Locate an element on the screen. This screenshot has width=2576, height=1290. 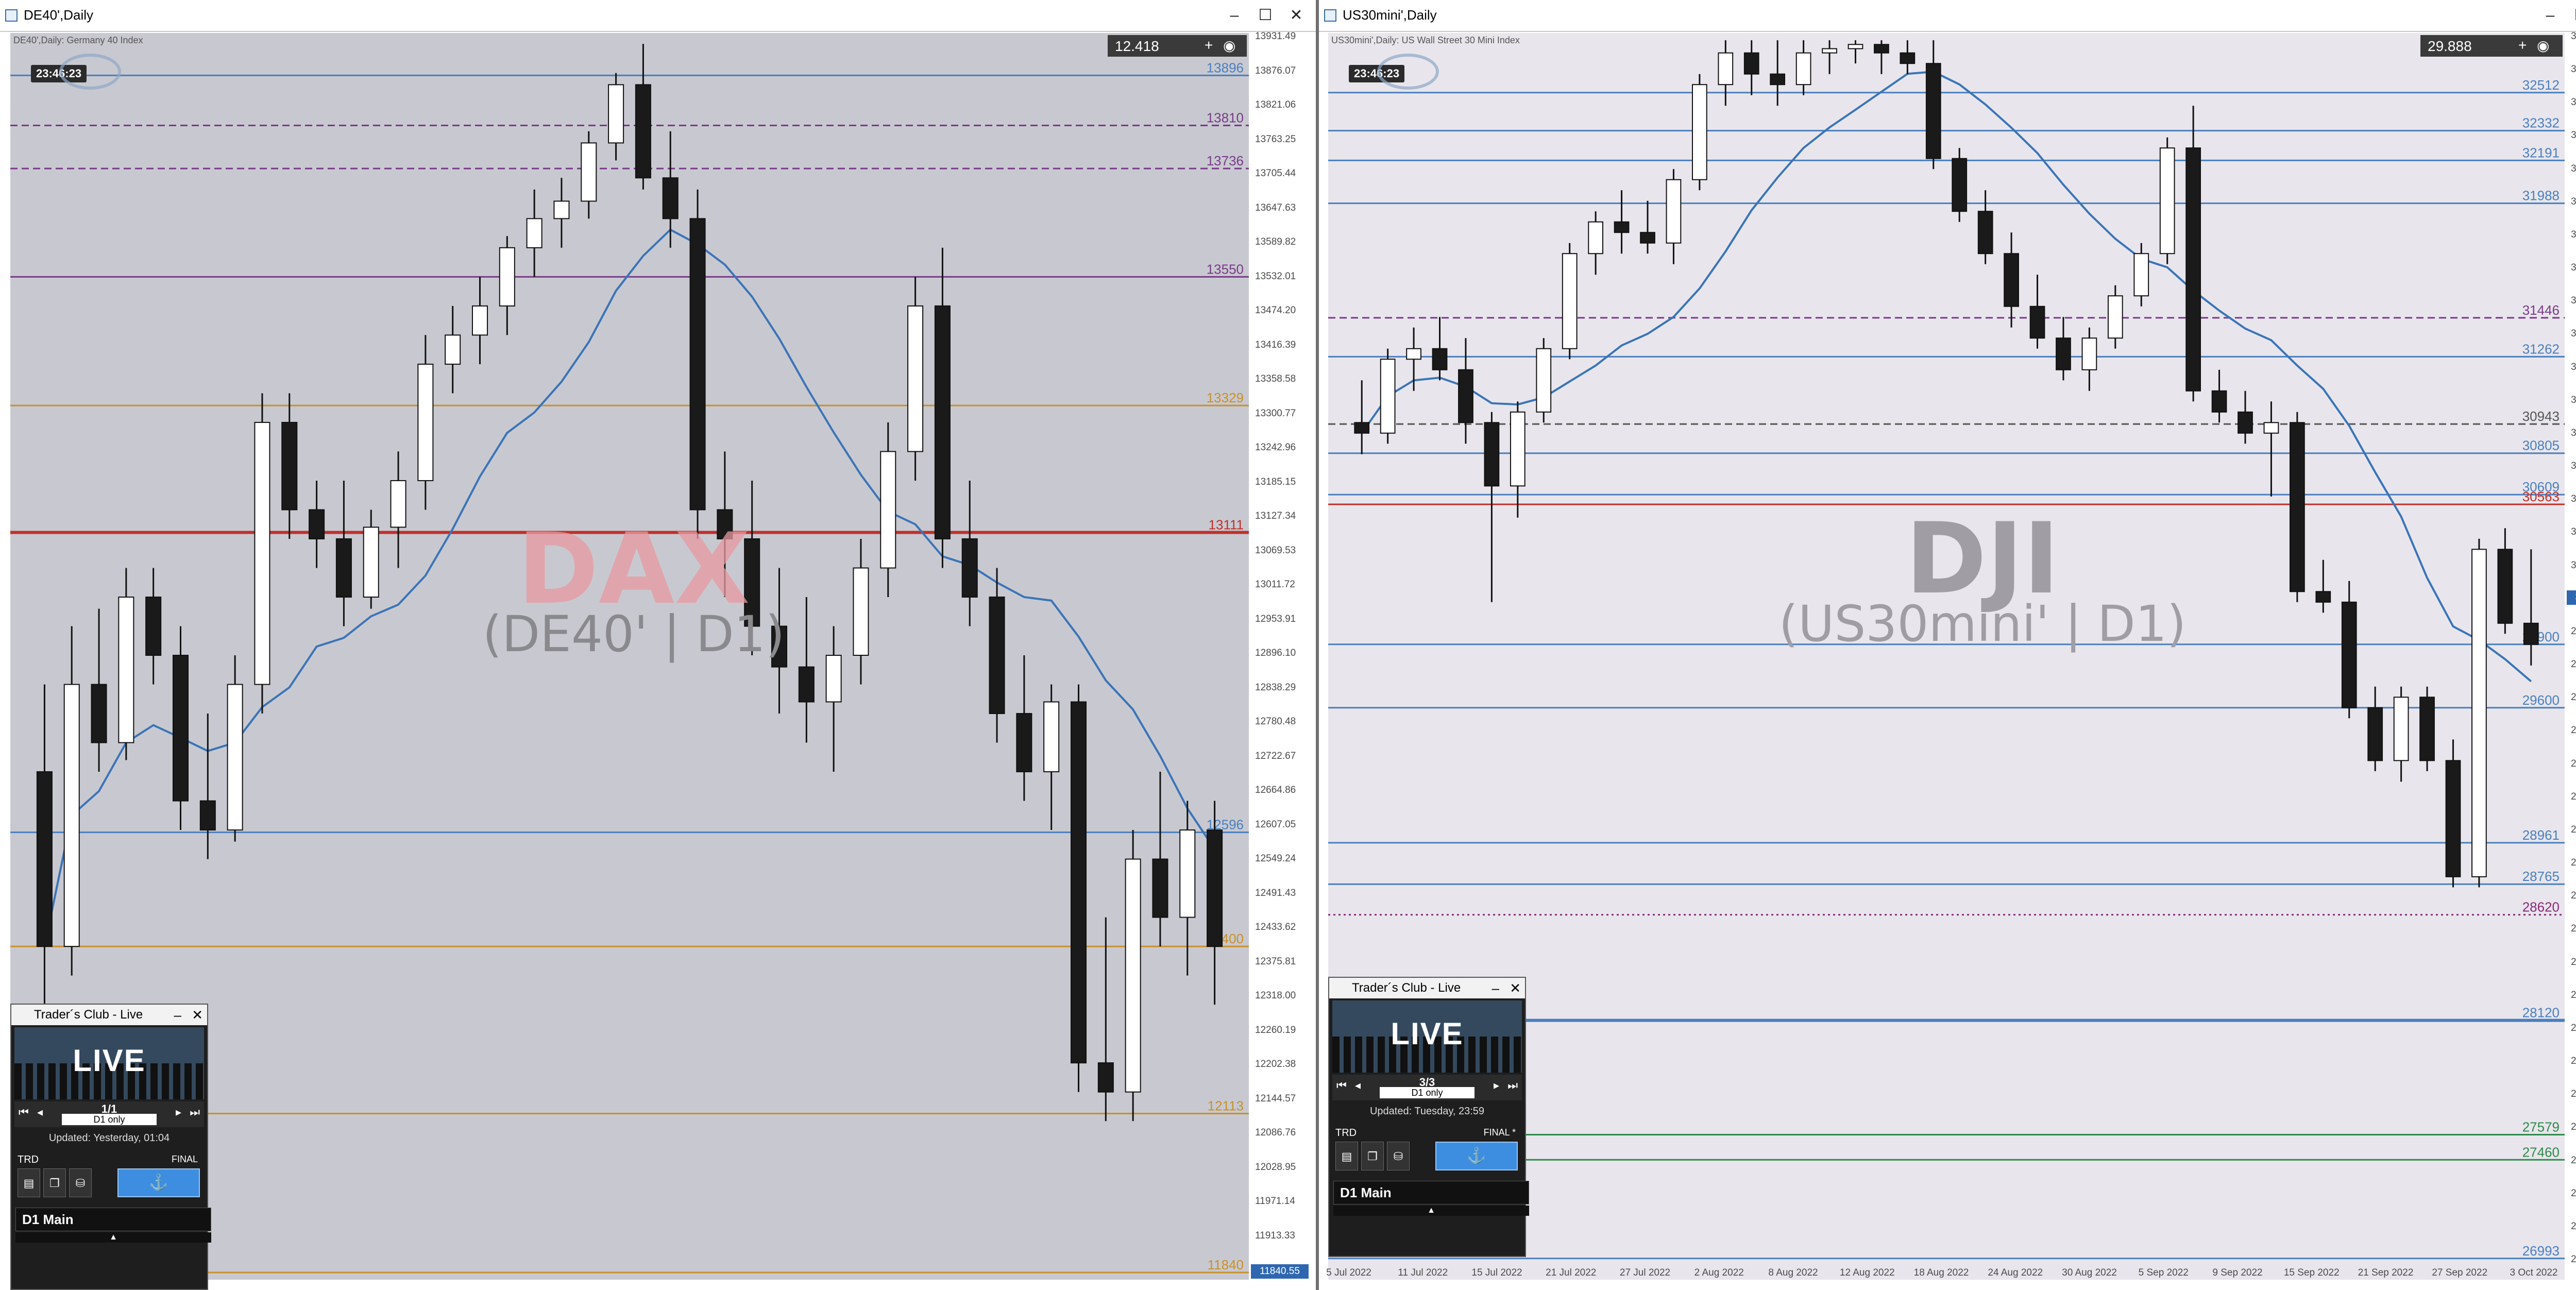
close-button: ✕ is located at coordinates (1296, 15).